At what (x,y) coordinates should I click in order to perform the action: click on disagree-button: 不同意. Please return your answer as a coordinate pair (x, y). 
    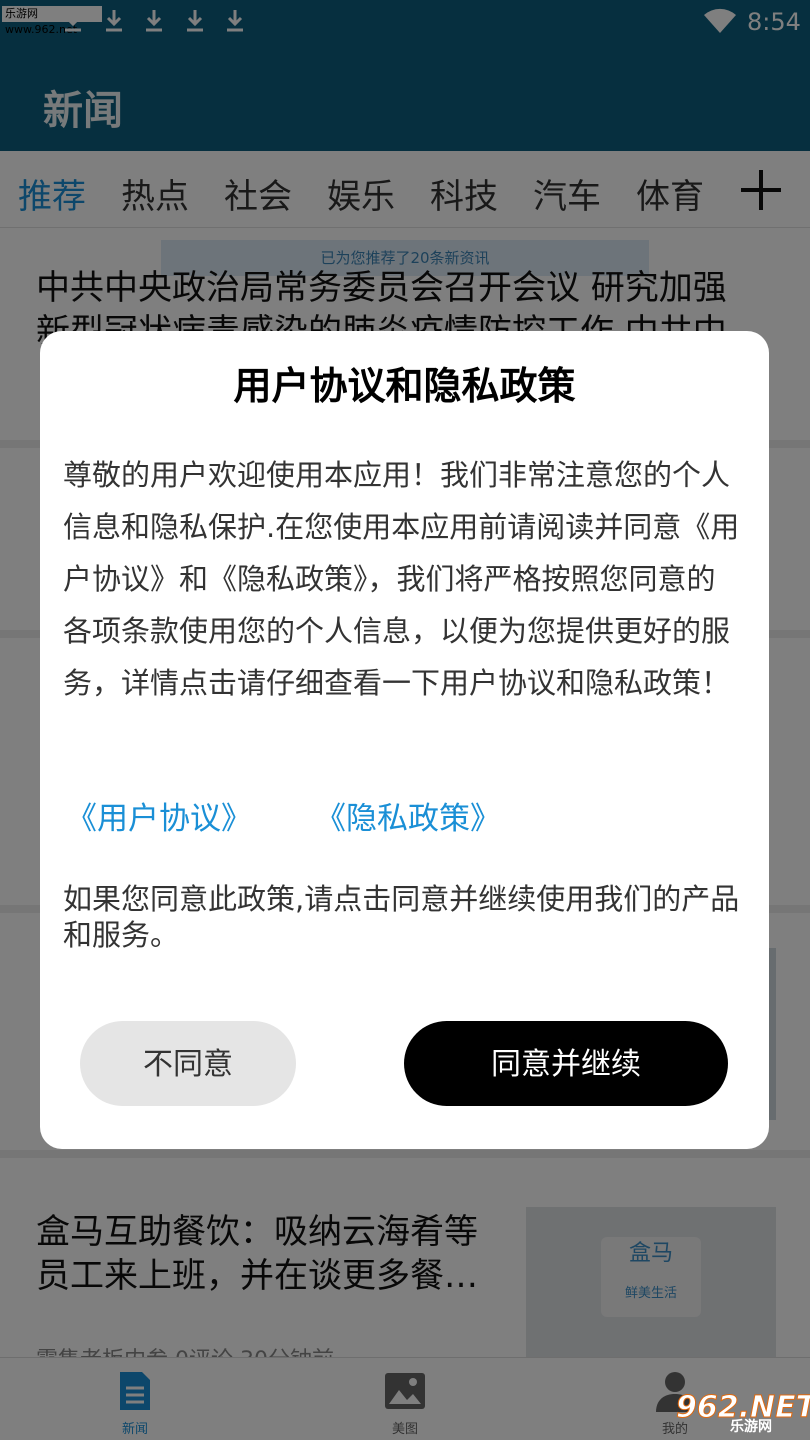
    Looking at the image, I should click on (188, 1063).